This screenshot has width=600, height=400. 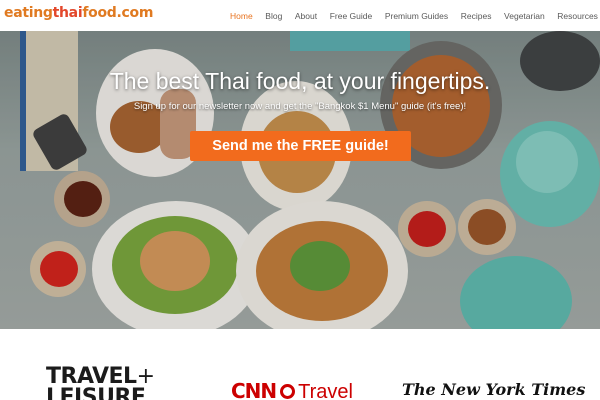 What do you see at coordinates (96, 392) in the screenshot?
I see `travel-leisure-line2: LEISURE` at bounding box center [96, 392].